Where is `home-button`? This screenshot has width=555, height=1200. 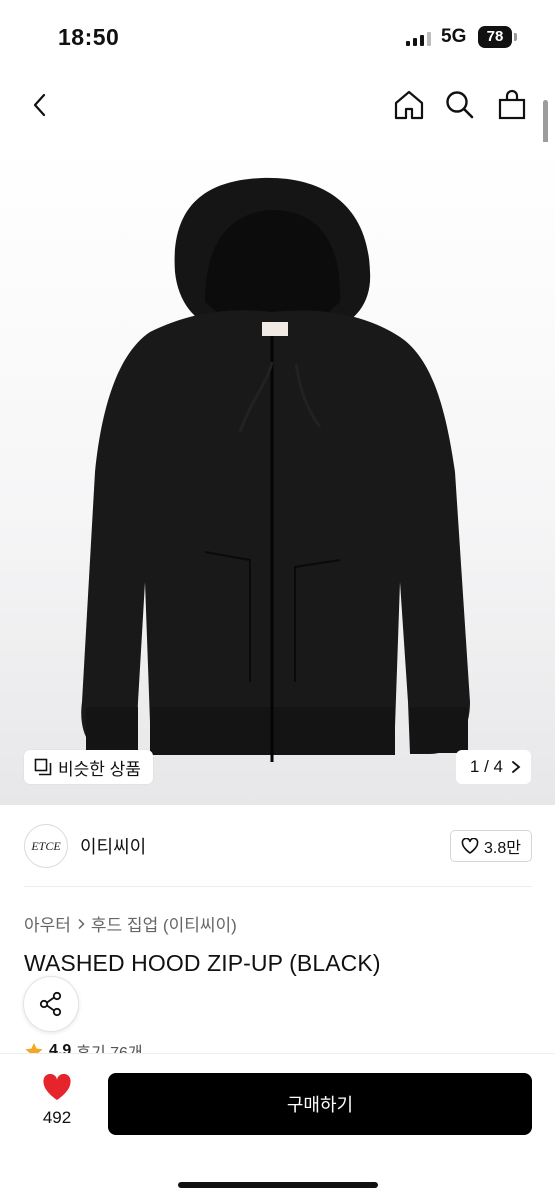
home-button is located at coordinates (409, 105).